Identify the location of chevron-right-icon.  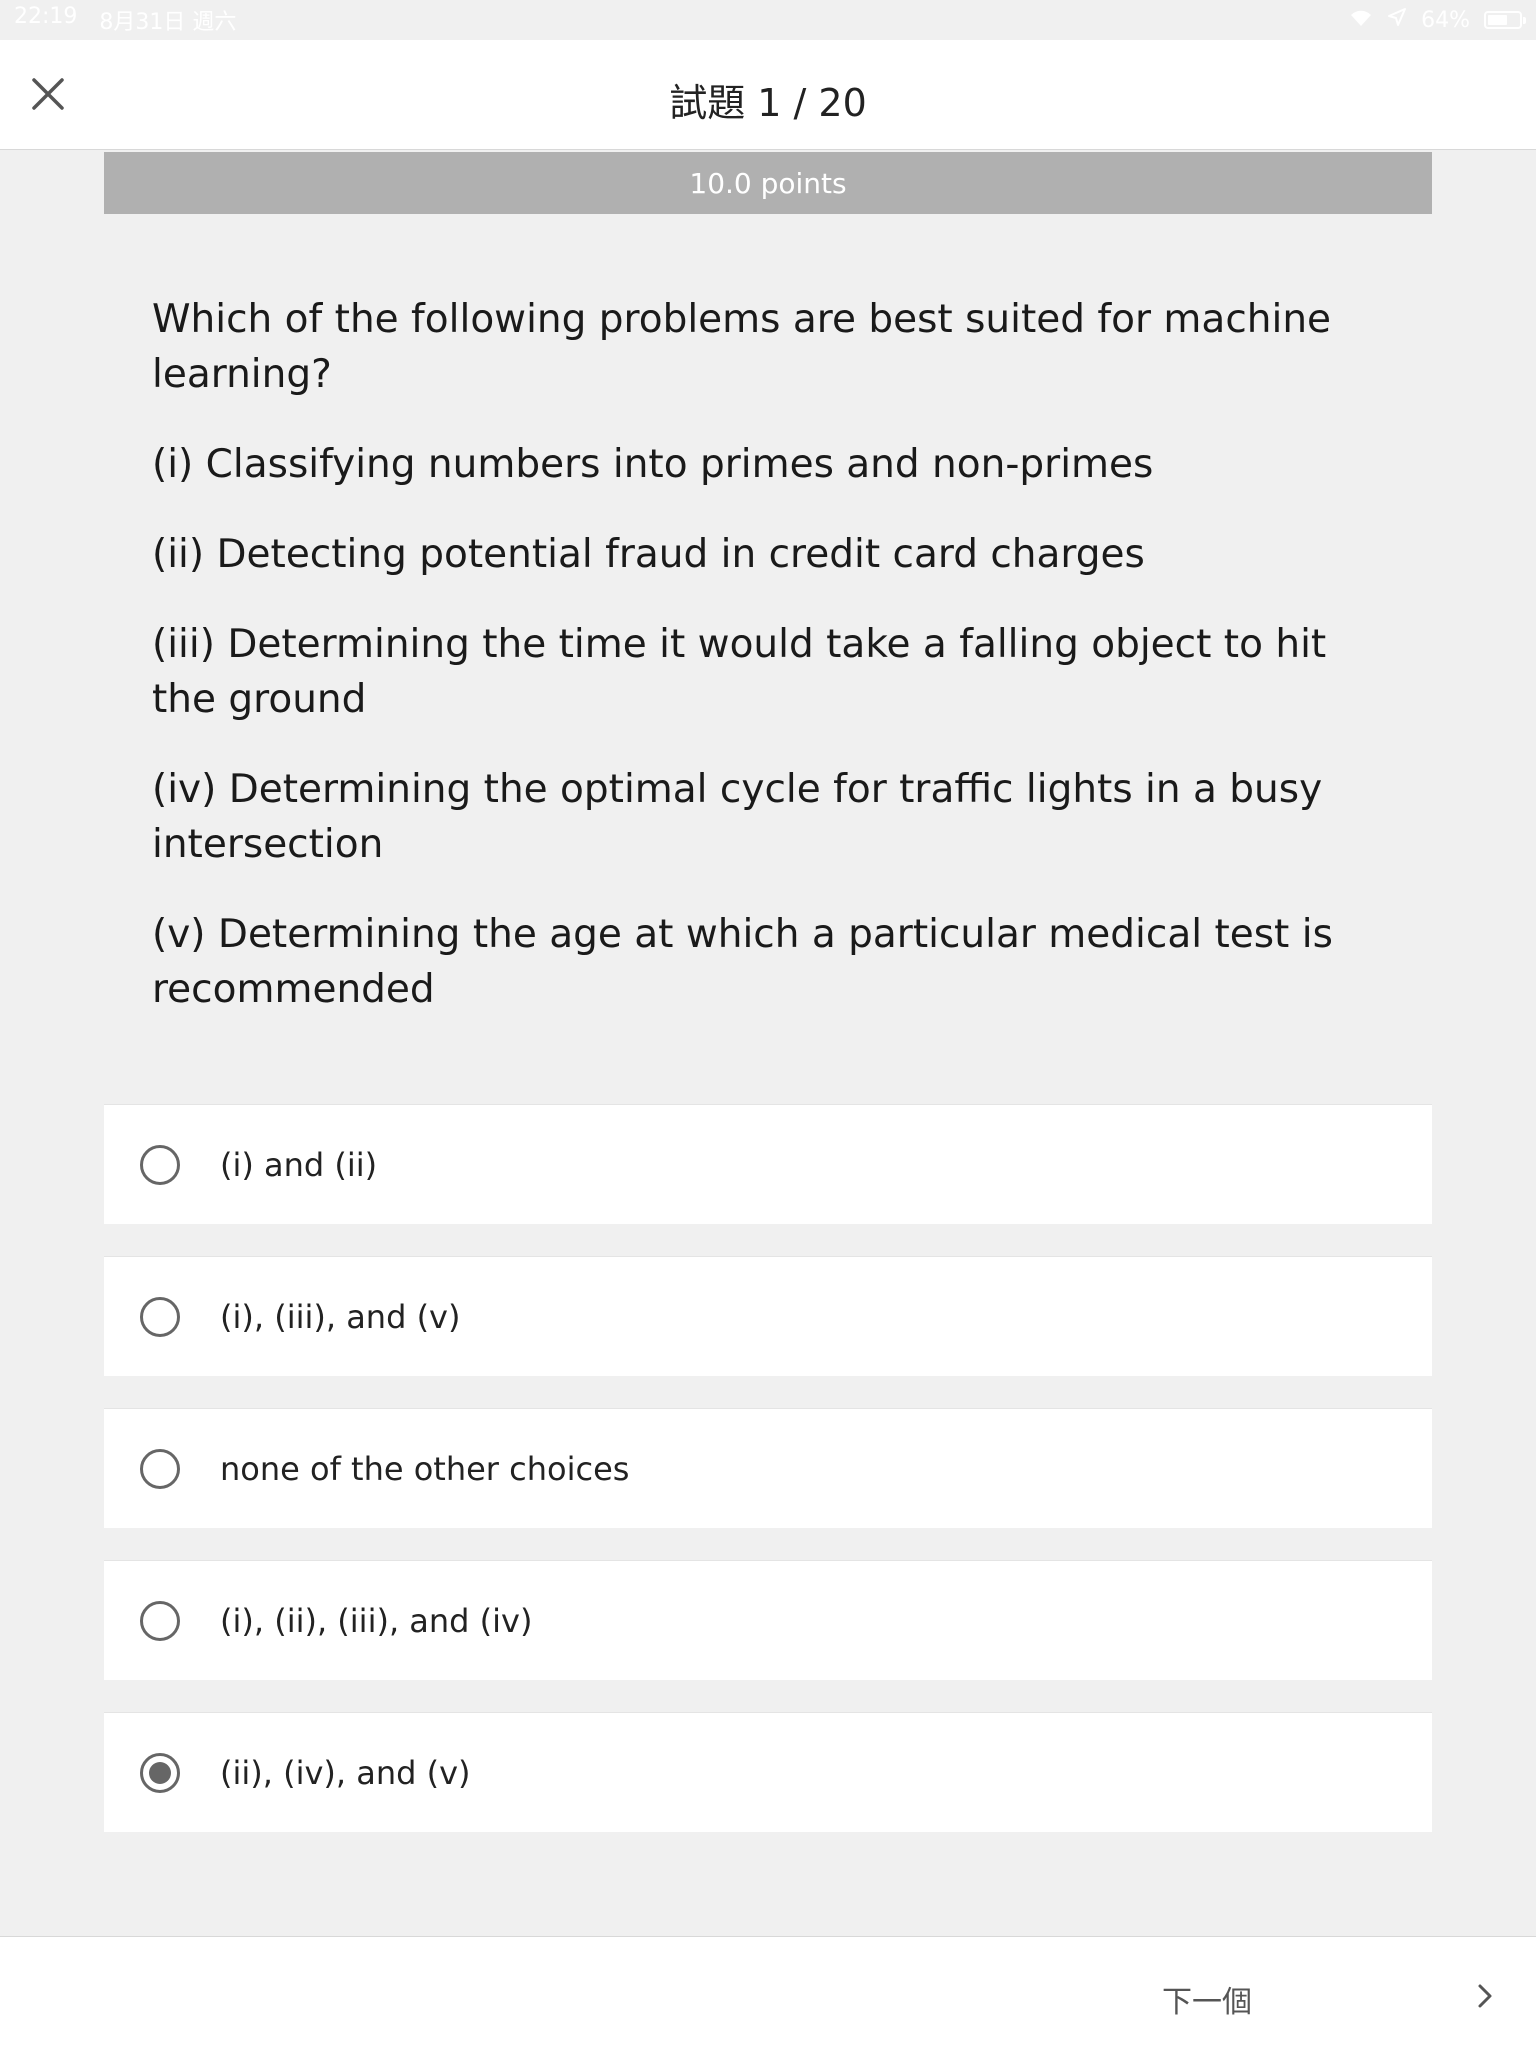
(1485, 1996).